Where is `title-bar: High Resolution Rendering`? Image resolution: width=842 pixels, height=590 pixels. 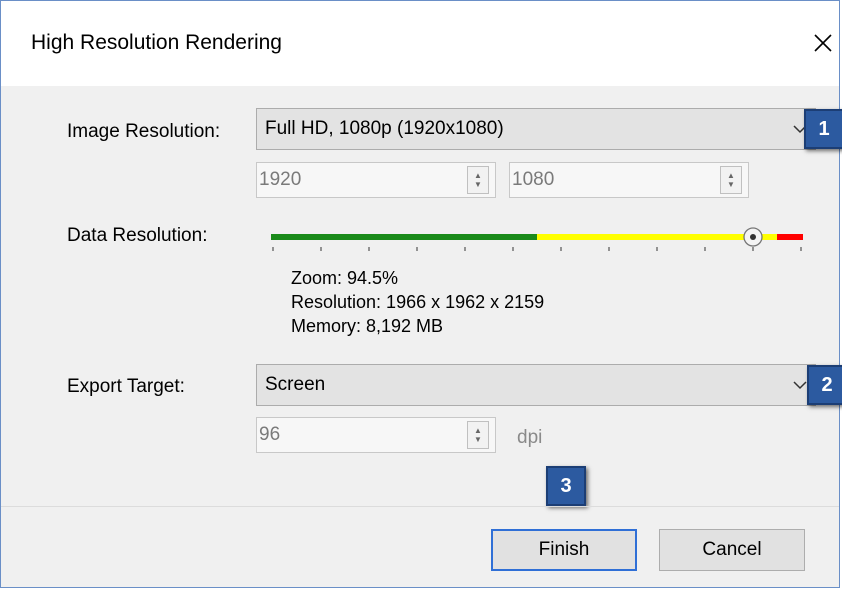
title-bar: High Resolution Rendering is located at coordinates (420, 43).